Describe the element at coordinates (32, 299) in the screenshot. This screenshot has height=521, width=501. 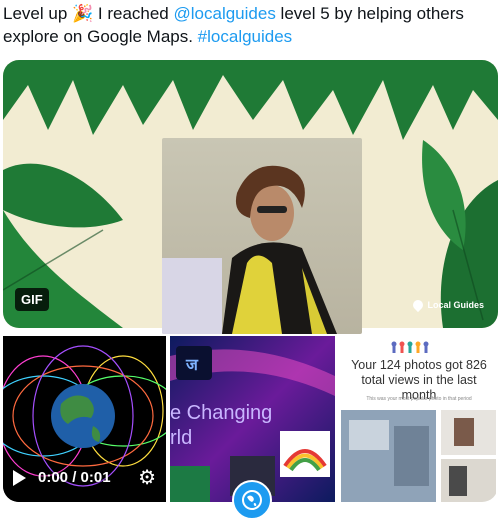
I see `gif-badge: GIF` at that location.